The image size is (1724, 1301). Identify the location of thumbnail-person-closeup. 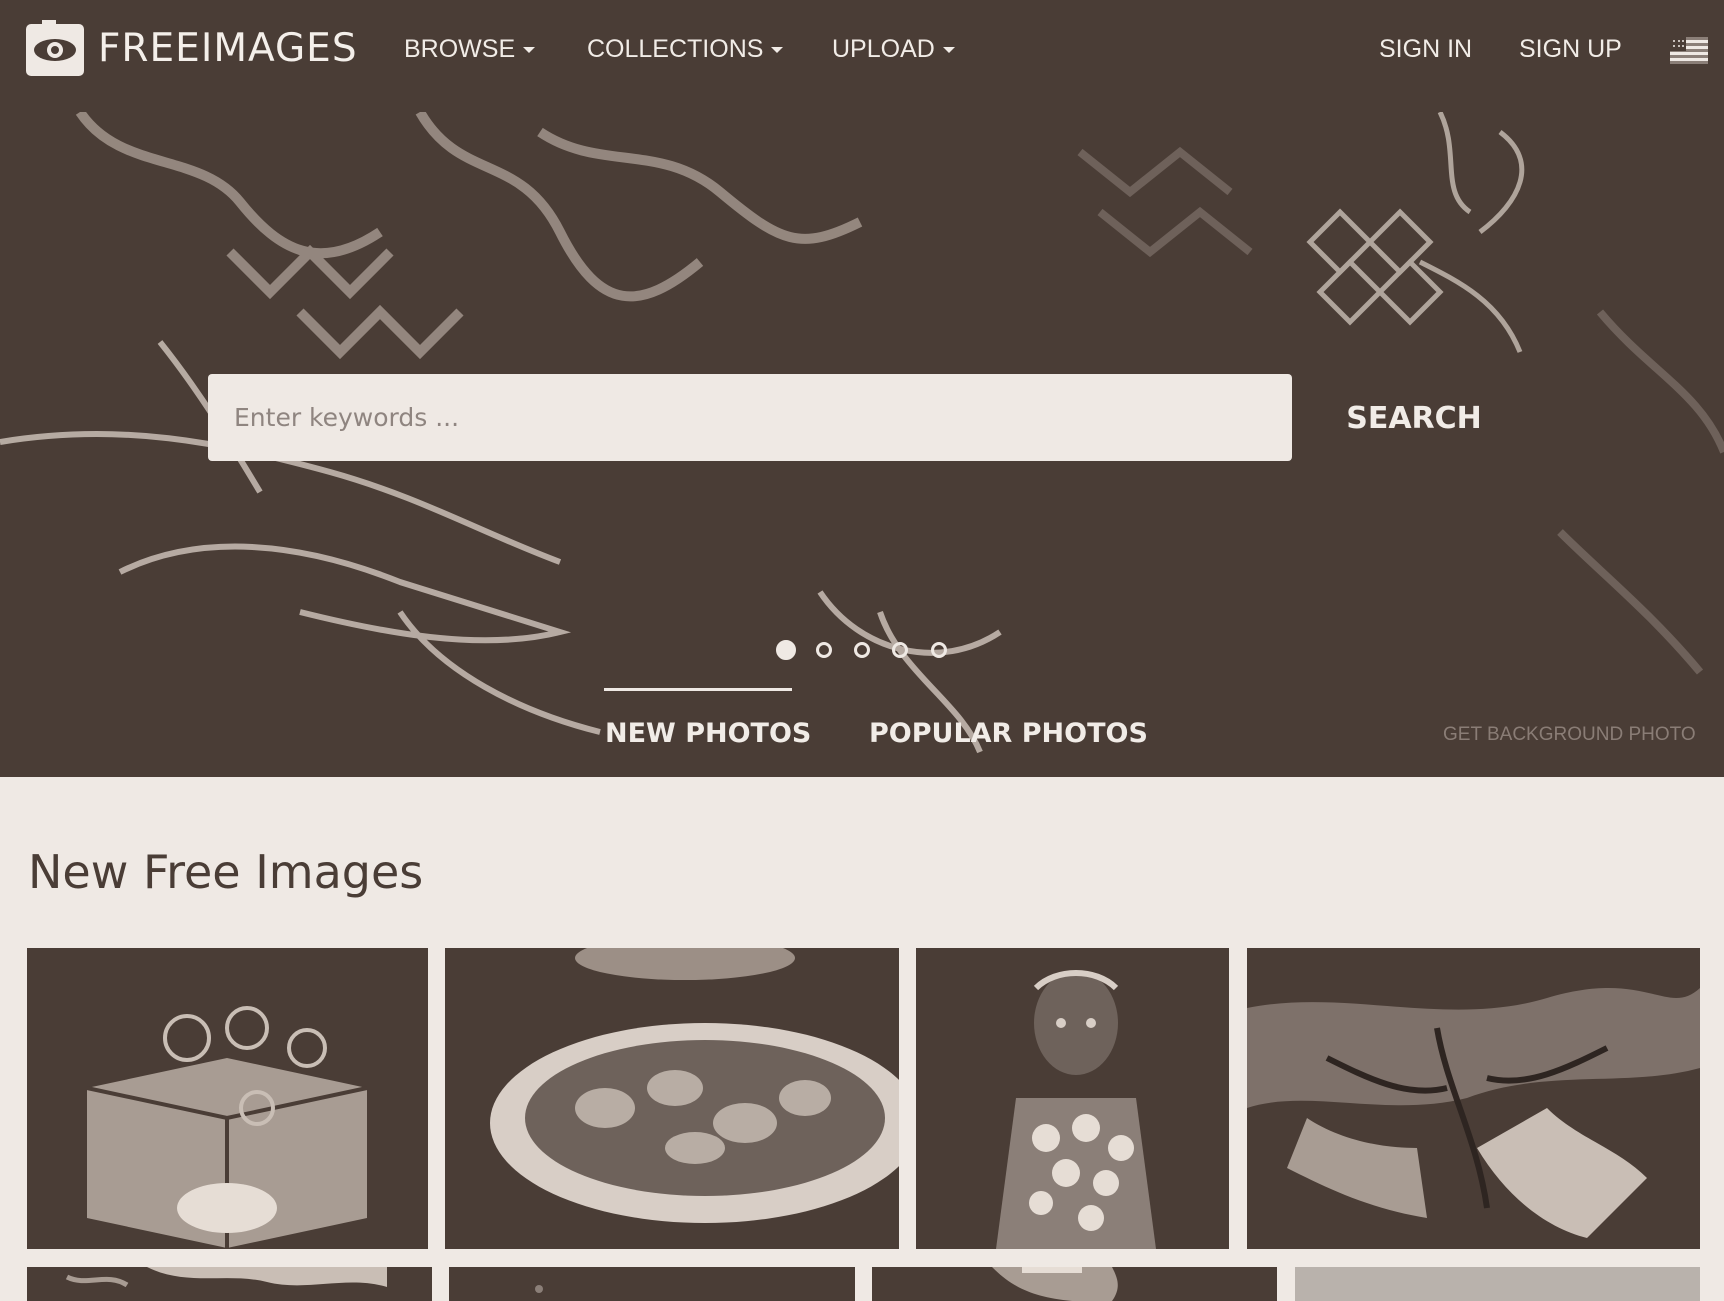
(1074, 1284).